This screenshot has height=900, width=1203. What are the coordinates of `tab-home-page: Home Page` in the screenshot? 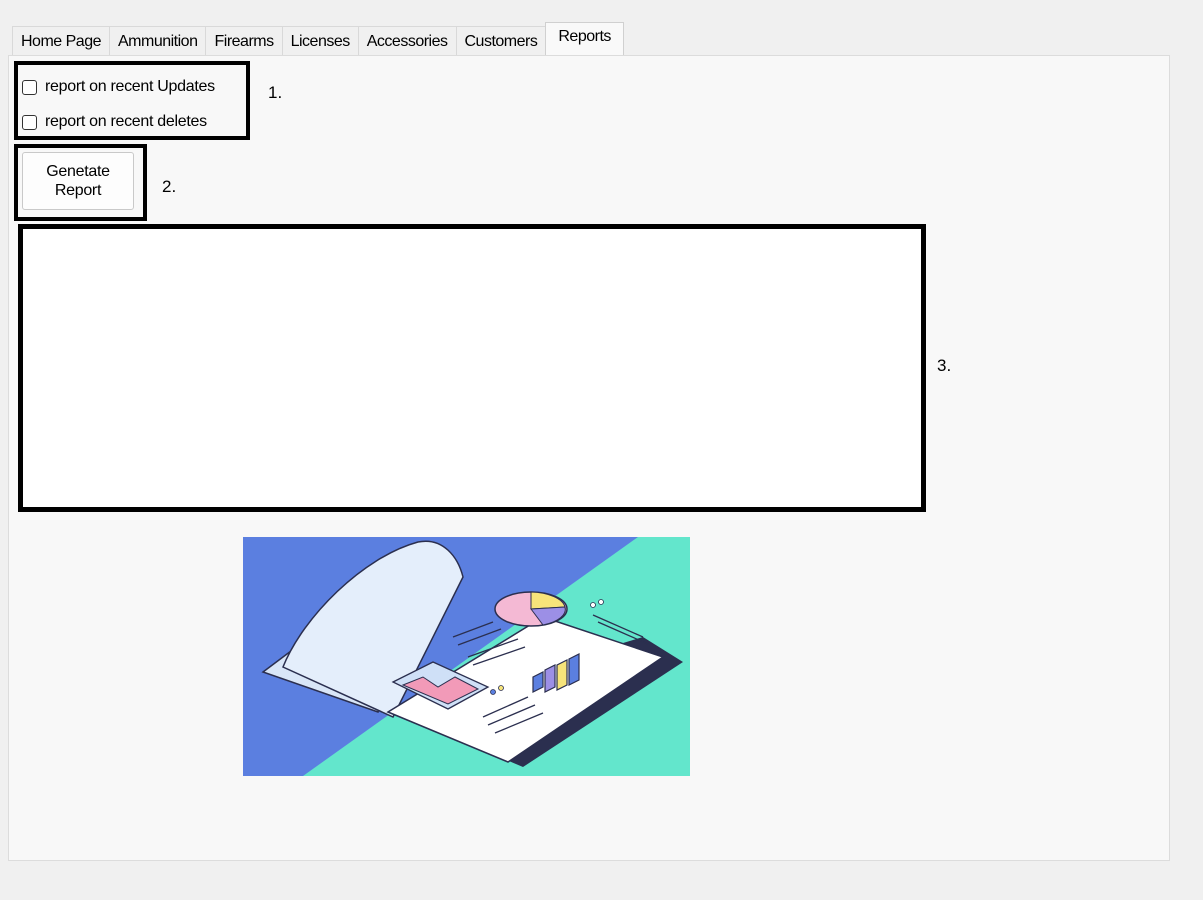 It's located at (61, 40).